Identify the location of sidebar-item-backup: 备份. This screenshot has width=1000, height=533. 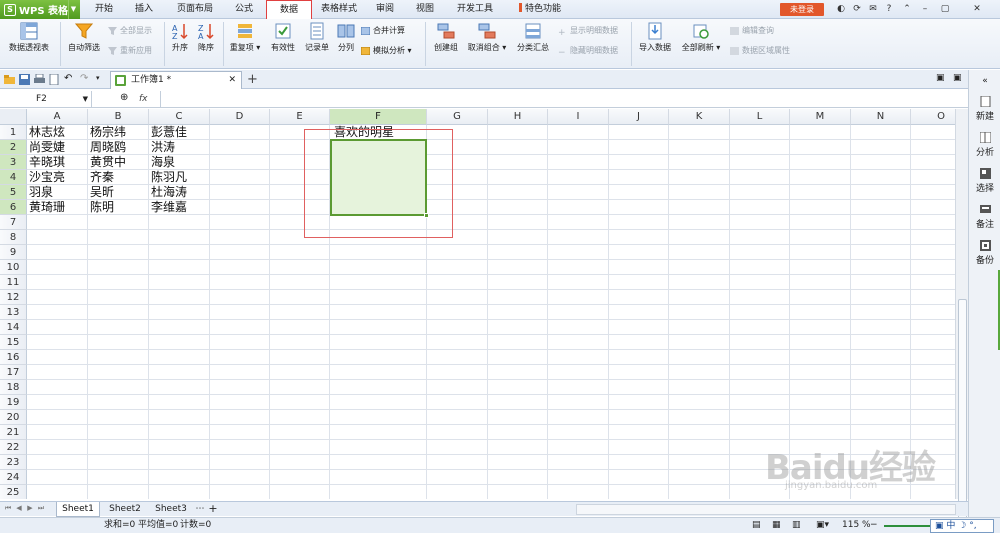
(984, 253).